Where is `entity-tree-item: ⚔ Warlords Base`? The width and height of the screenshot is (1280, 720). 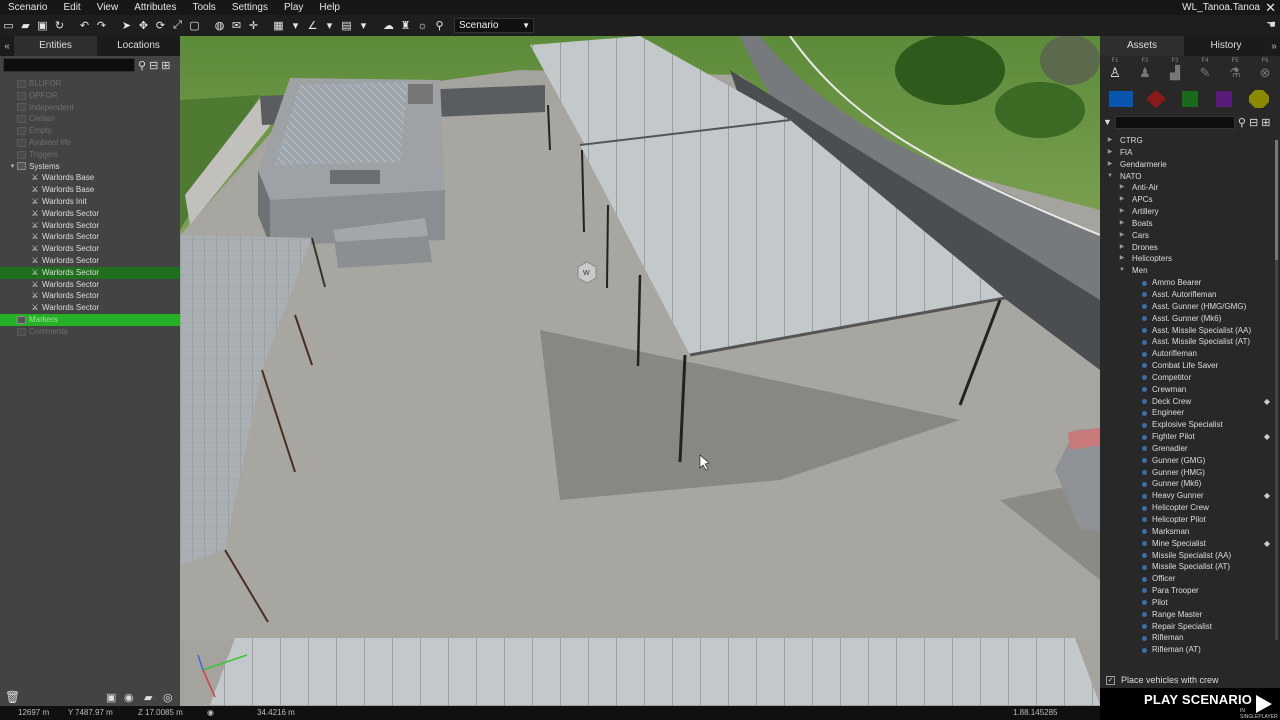 entity-tree-item: ⚔ Warlords Base is located at coordinates (90, 178).